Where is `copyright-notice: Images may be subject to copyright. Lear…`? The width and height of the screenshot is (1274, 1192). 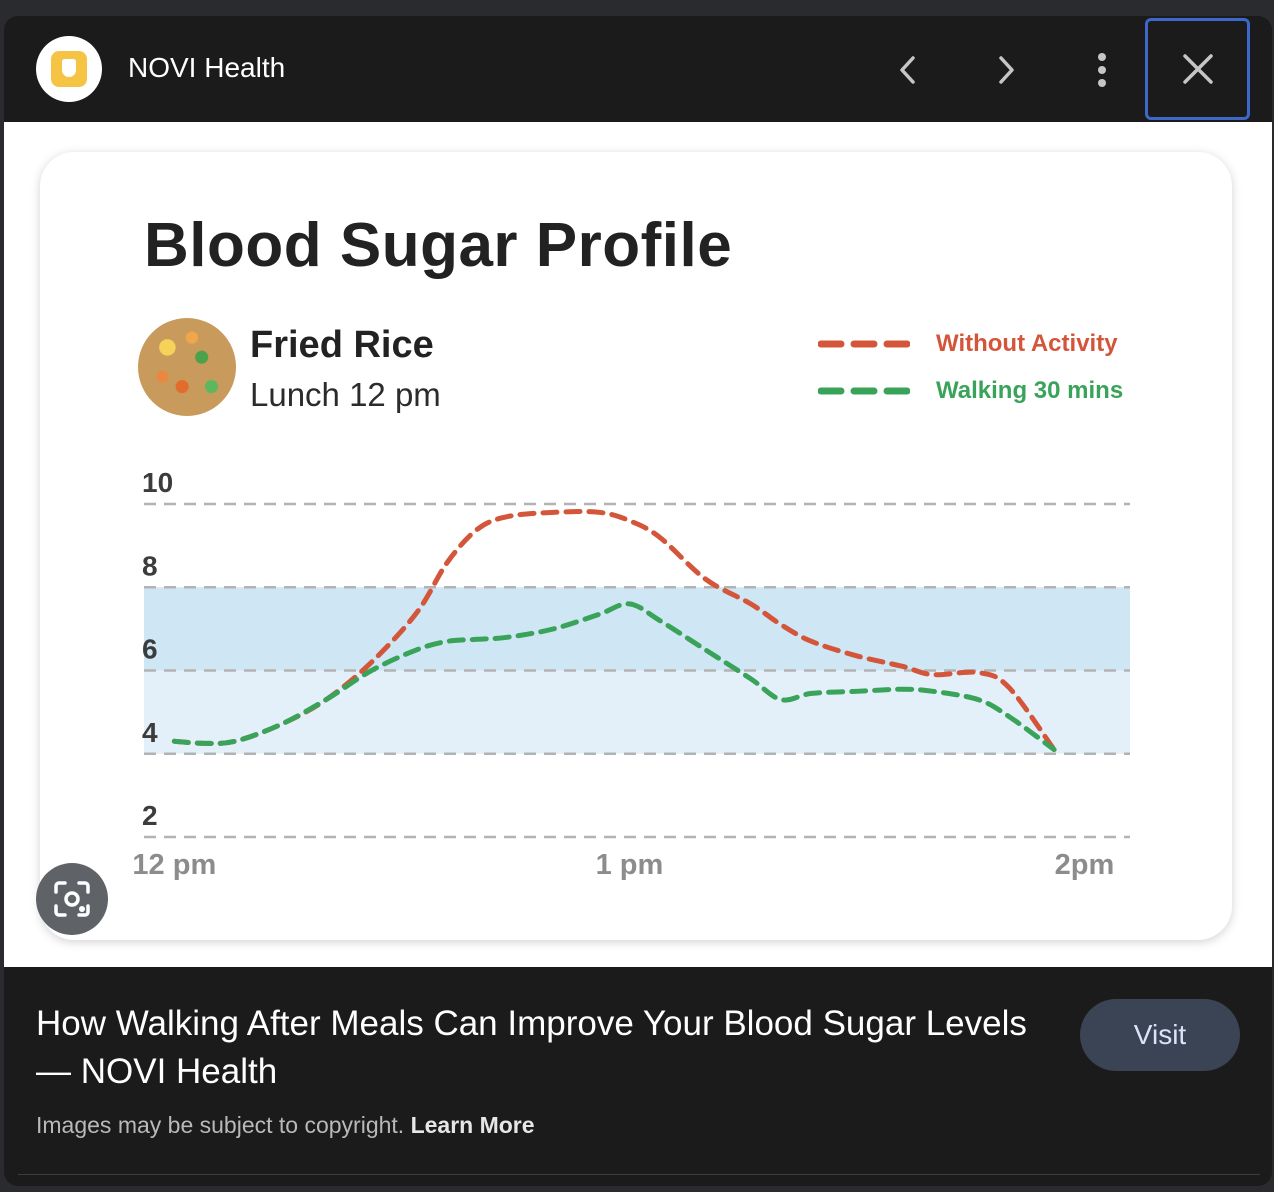 copyright-notice: Images may be subject to copyright. Lear… is located at coordinates (285, 1125).